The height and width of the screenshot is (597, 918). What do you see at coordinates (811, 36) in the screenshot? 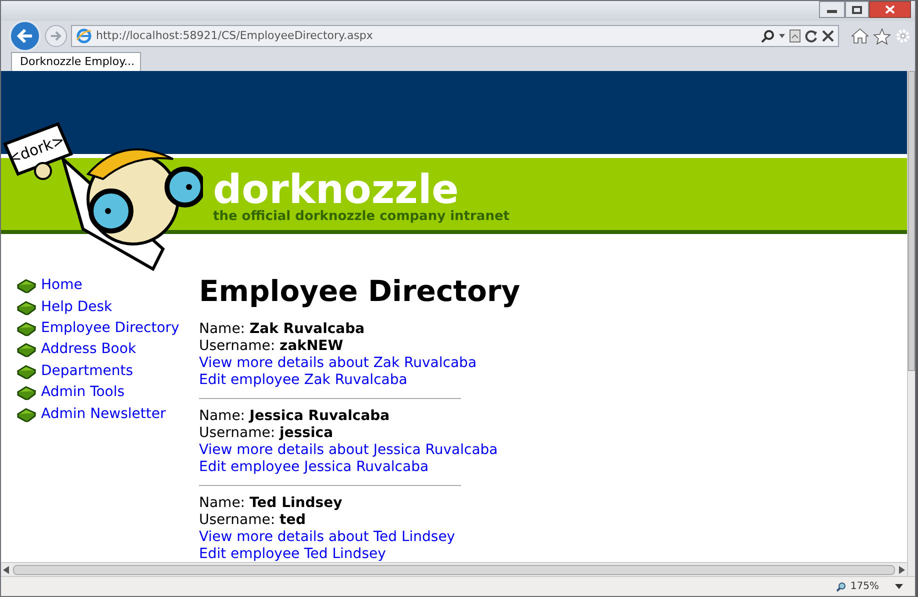
I see `refresh-icon` at bounding box center [811, 36].